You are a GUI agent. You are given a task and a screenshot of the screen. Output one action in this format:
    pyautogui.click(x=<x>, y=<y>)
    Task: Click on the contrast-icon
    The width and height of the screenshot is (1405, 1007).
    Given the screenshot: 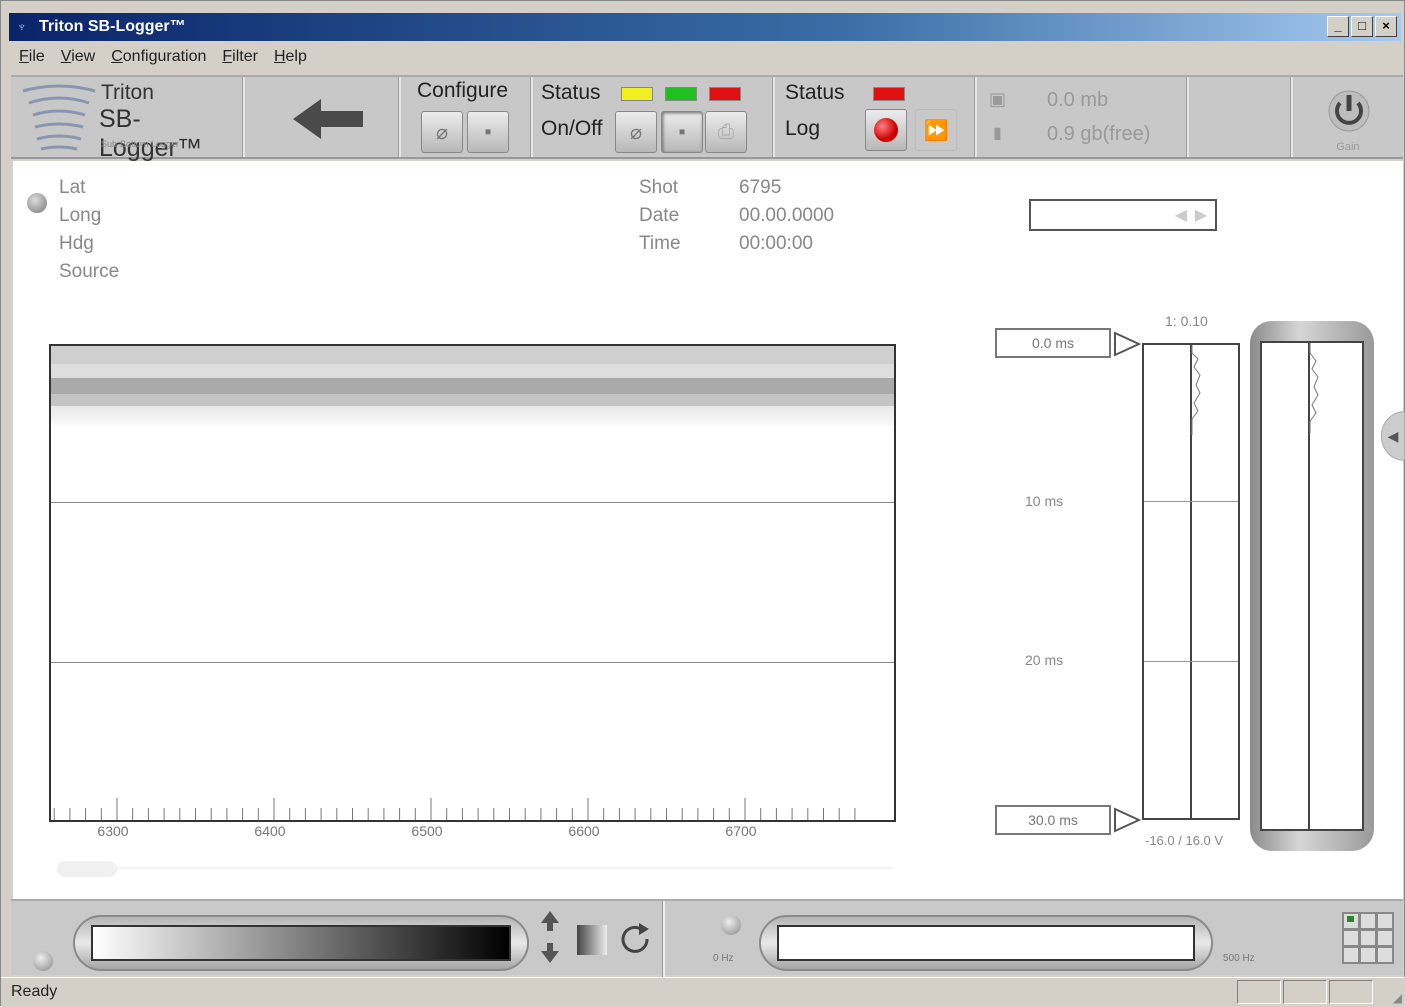 What is the action you would take?
    pyautogui.click(x=592, y=940)
    